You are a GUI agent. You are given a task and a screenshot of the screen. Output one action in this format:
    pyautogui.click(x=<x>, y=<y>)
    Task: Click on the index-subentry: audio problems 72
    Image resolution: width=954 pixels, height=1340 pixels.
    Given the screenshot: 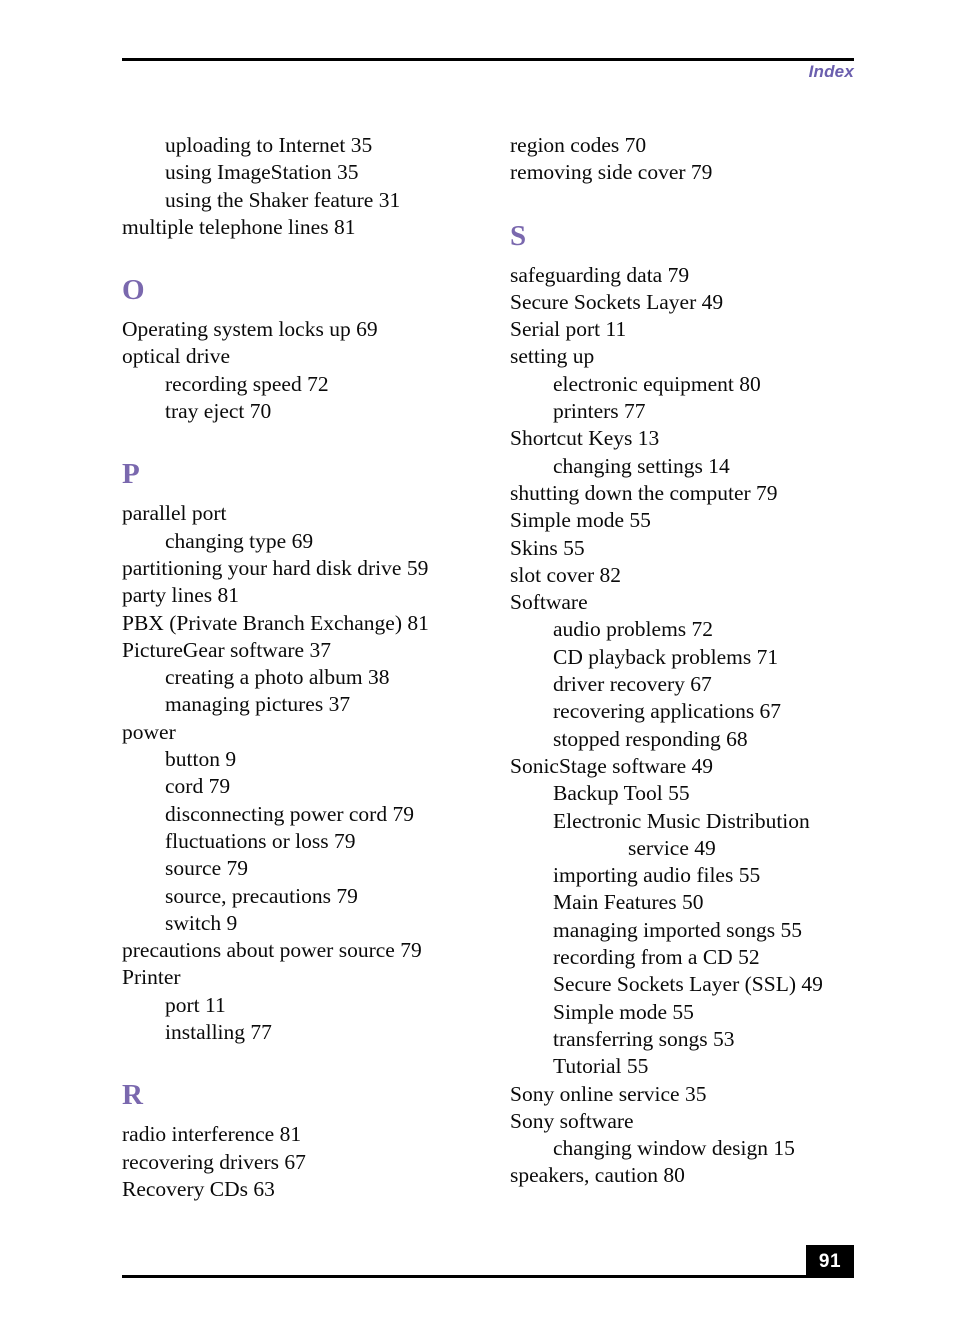 What is the action you would take?
    pyautogui.click(x=633, y=629)
    